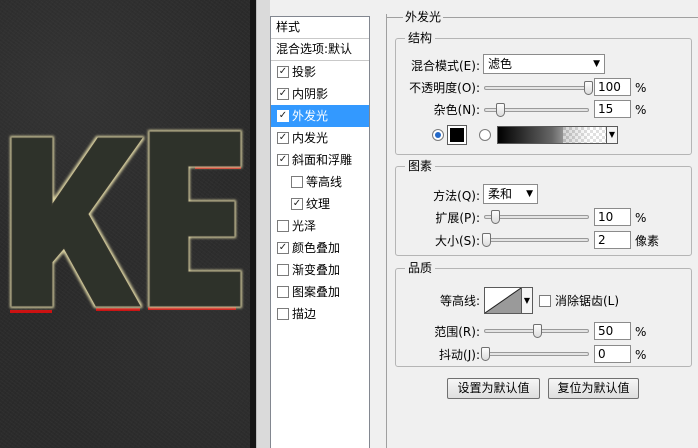  Describe the element at coordinates (320, 28) in the screenshot. I see `styles-header: 样式` at that location.